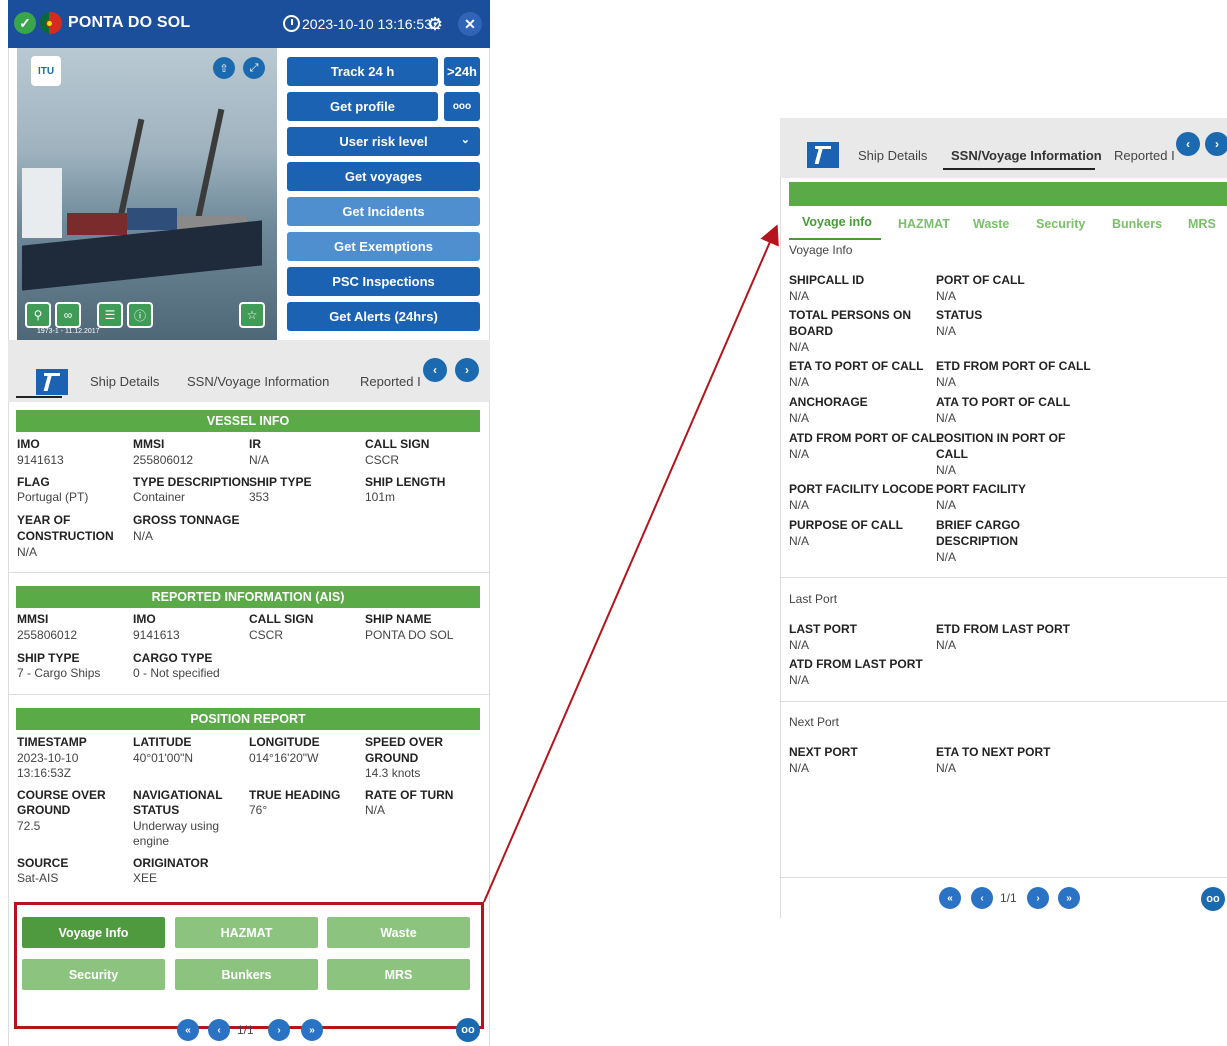  Describe the element at coordinates (27, 552) in the screenshot. I see `year-construction-value: N/A` at that location.